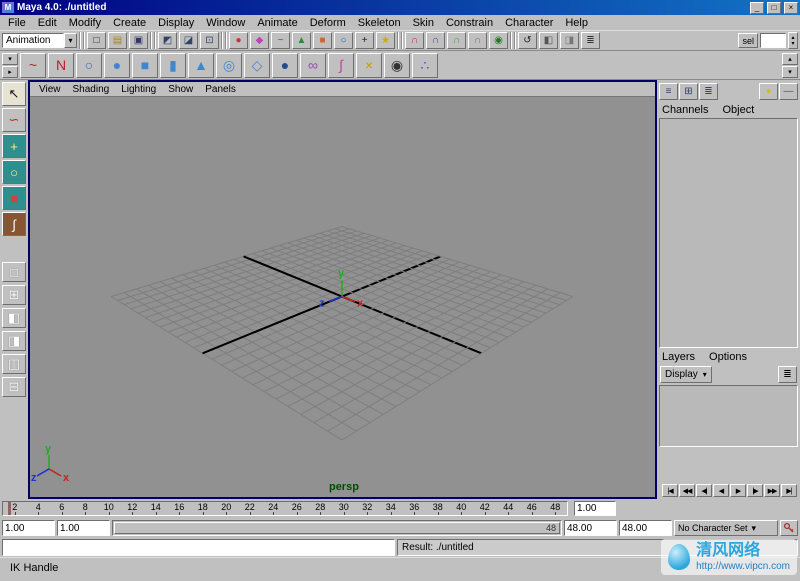 This screenshot has height=581, width=800. I want to click on snap-to-plane-icon: ∩, so click(477, 40).